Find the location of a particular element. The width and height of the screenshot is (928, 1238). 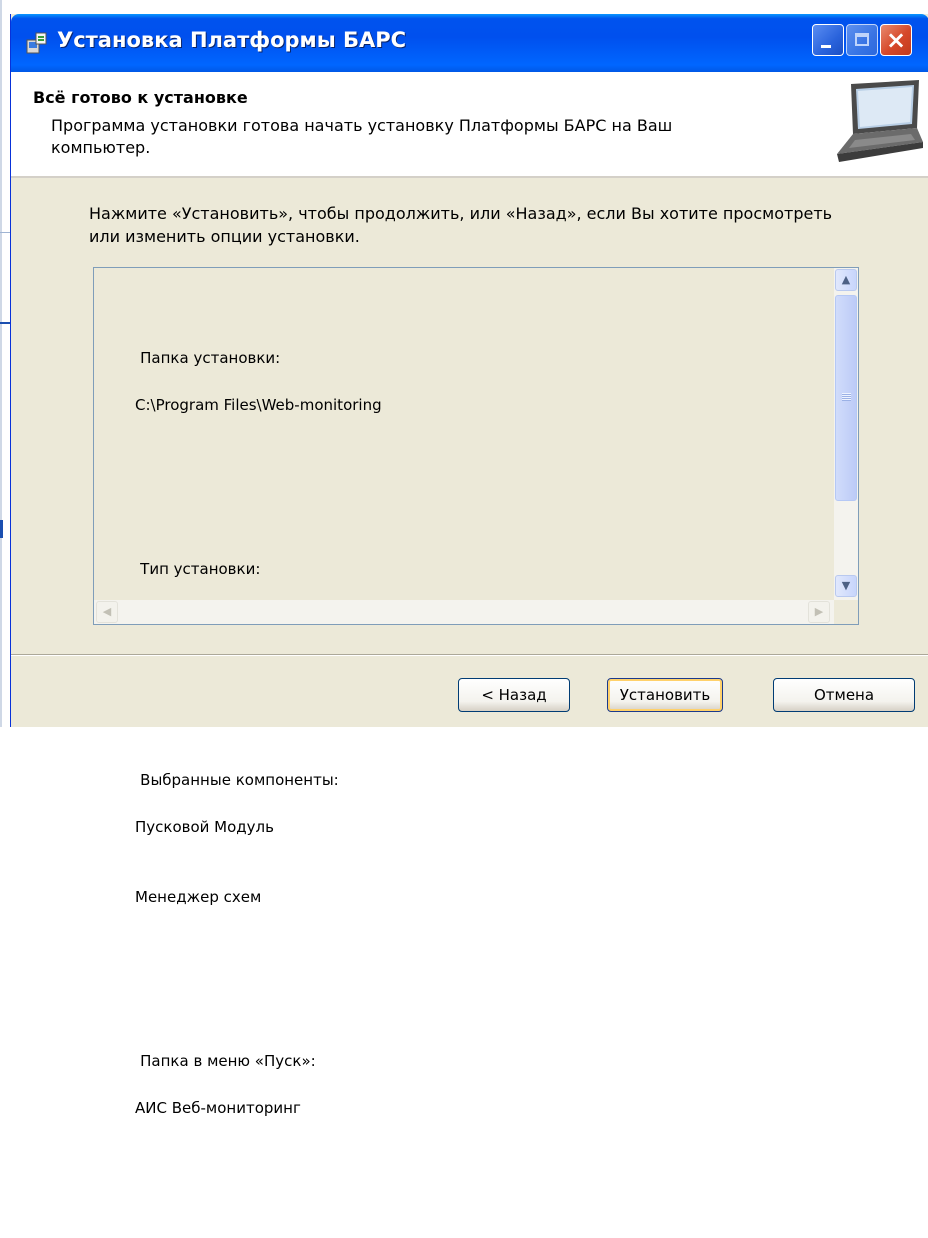

scroll-left-button: ◀ is located at coordinates (107, 612).